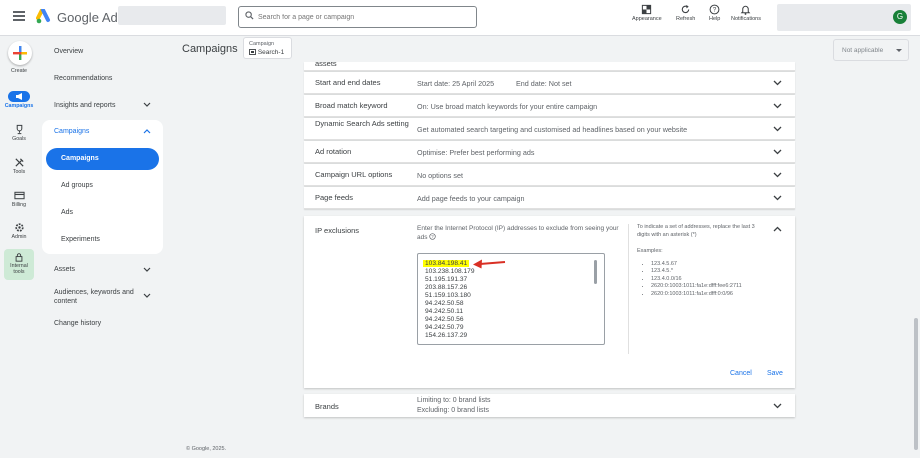  What do you see at coordinates (444, 311) in the screenshot?
I see `ip-address: 94.242.50.11` at bounding box center [444, 311].